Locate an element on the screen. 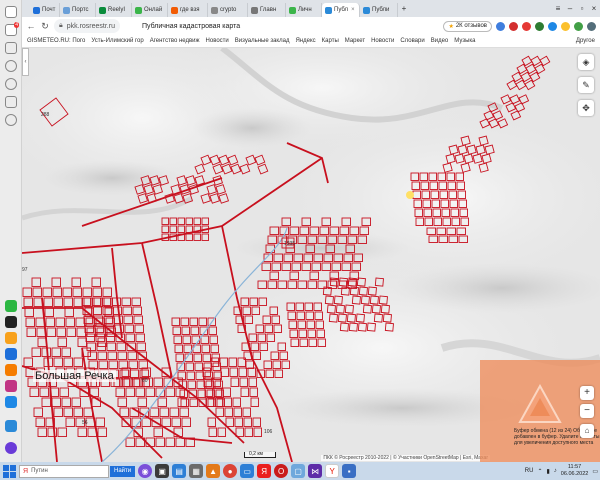  sidebar-zen-icon is located at coordinates (11, 84).